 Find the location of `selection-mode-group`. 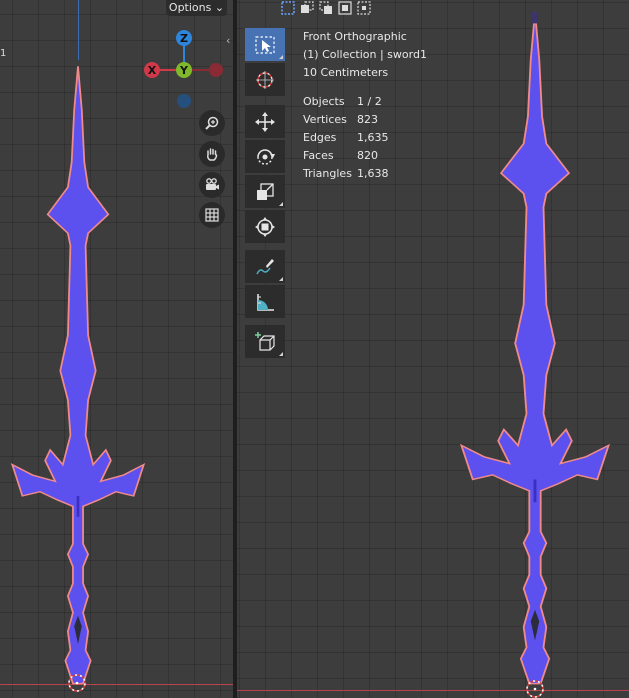

selection-mode-group is located at coordinates (326, 8).